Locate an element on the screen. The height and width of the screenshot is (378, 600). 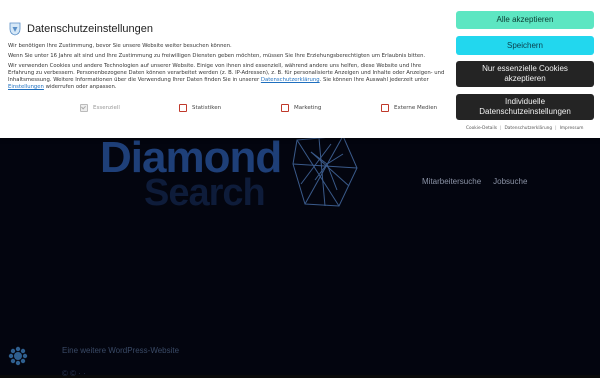
checkbox-statistiken: Statistiken is located at coordinates (200, 108).